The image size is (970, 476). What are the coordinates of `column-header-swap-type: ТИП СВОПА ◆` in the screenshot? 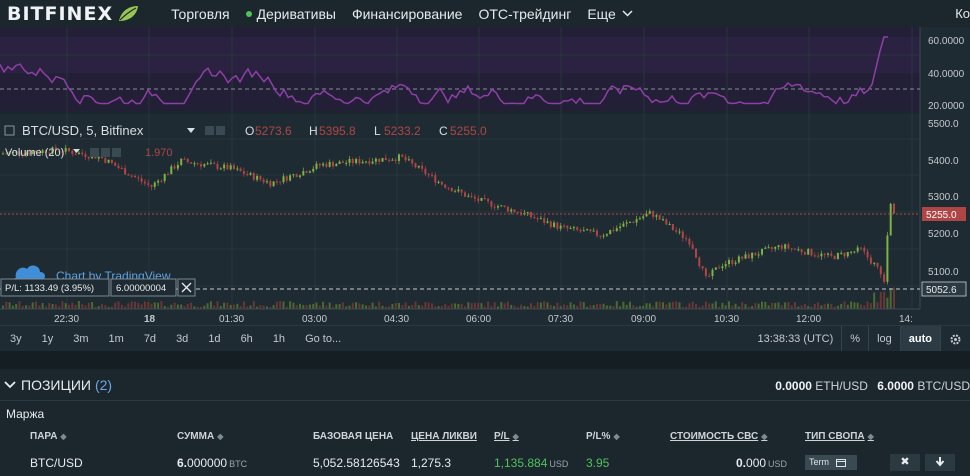 It's located at (839, 436).